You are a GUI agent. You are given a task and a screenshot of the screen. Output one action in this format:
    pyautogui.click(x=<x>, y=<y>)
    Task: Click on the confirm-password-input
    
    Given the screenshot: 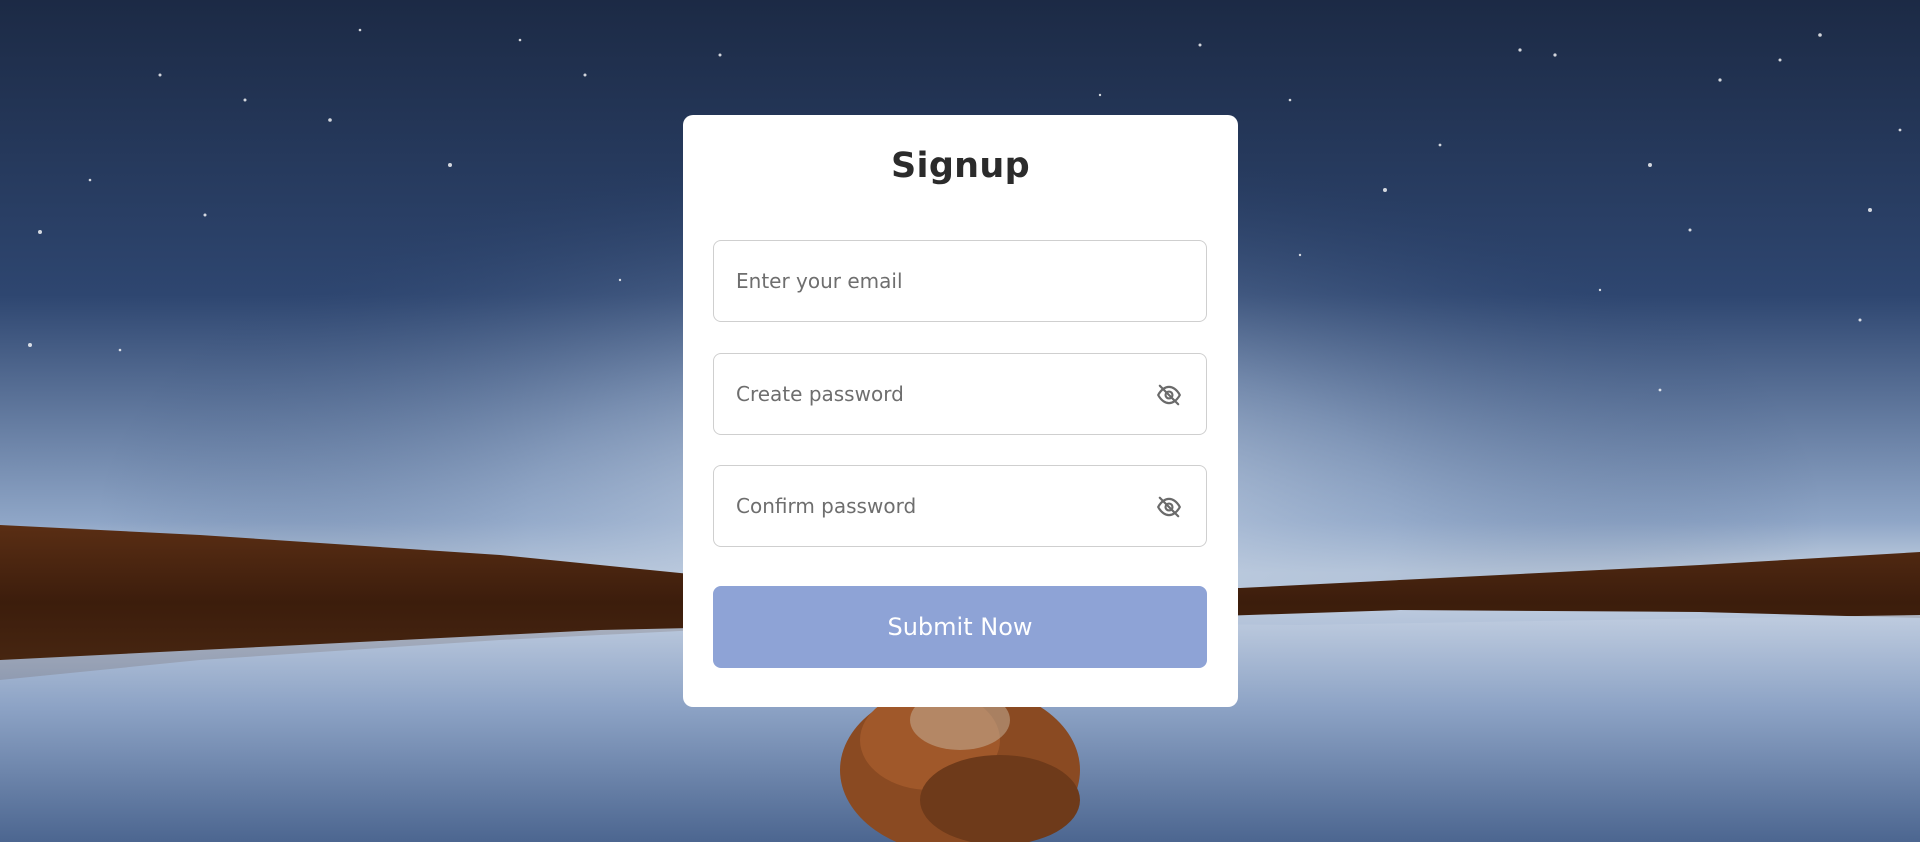 What is the action you would take?
    pyautogui.click(x=960, y=506)
    